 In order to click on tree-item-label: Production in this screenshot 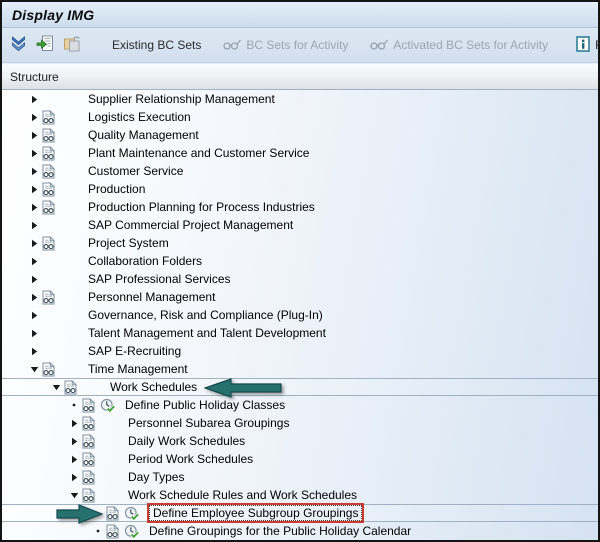, I will do `click(116, 189)`.